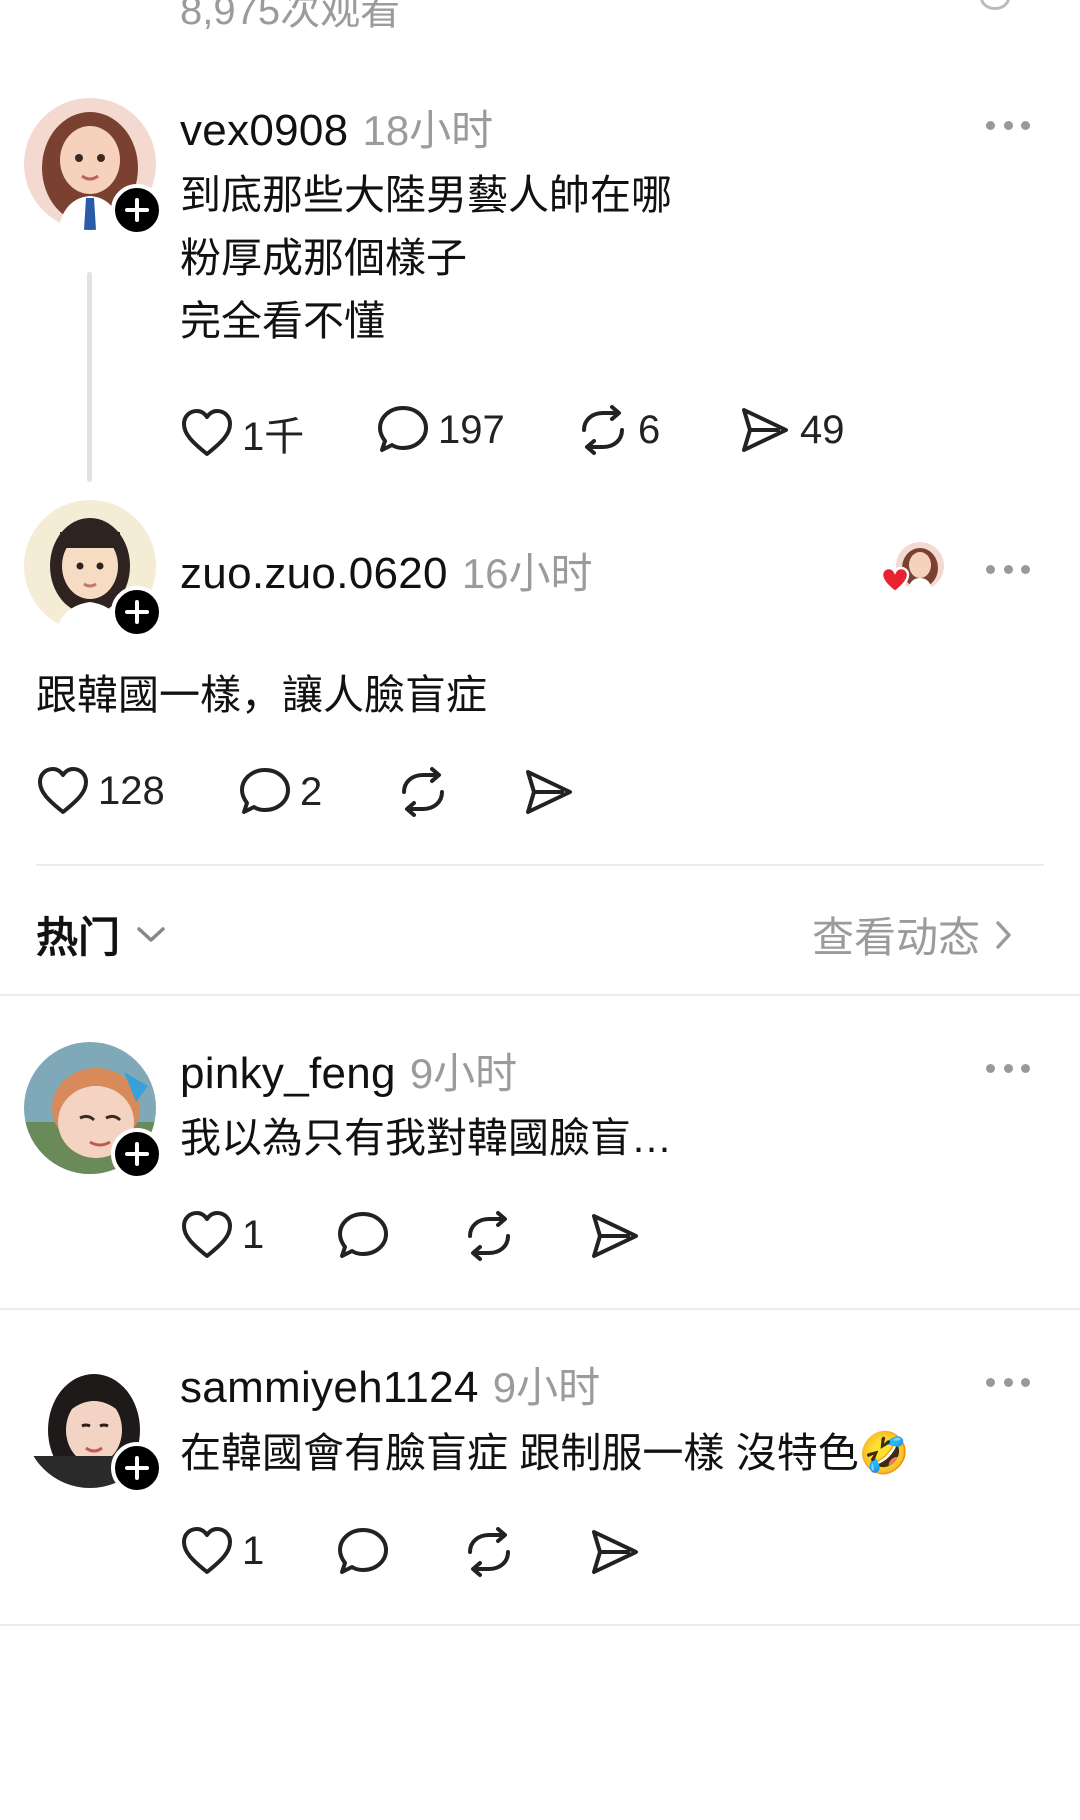 The width and height of the screenshot is (1080, 1820). What do you see at coordinates (89, 377) in the screenshot?
I see `thread-line` at bounding box center [89, 377].